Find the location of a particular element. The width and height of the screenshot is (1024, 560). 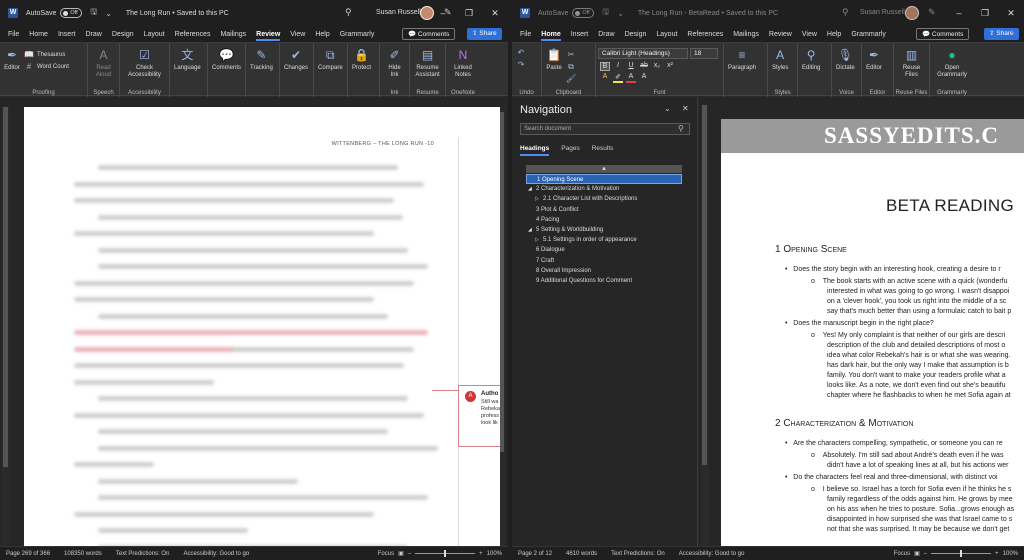

navigation-search-input: Search document is located at coordinates (605, 129).